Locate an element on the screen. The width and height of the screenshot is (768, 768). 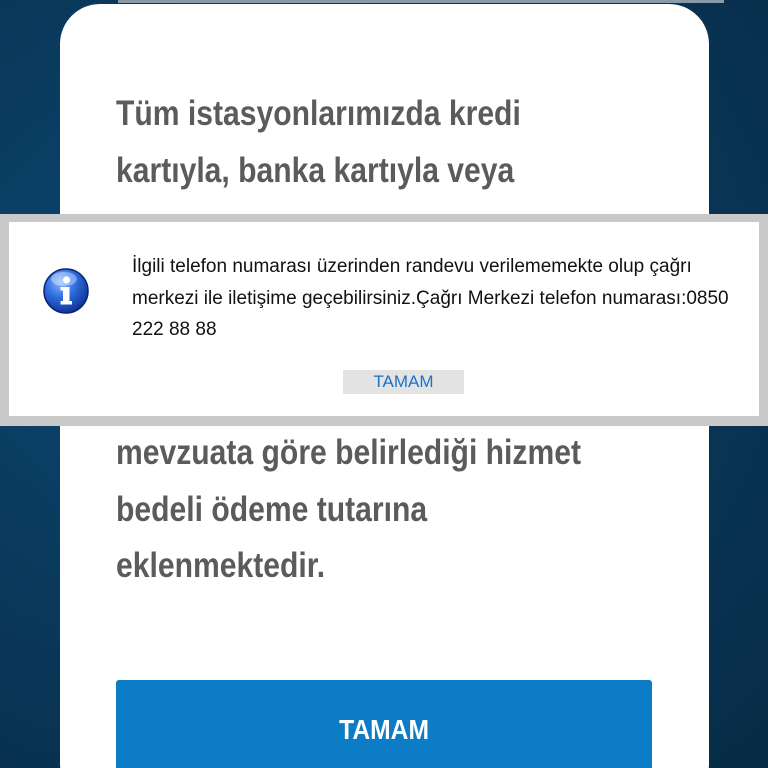
card-message-line: kartıyla, banka kartıyla veya is located at coordinates (315, 170).